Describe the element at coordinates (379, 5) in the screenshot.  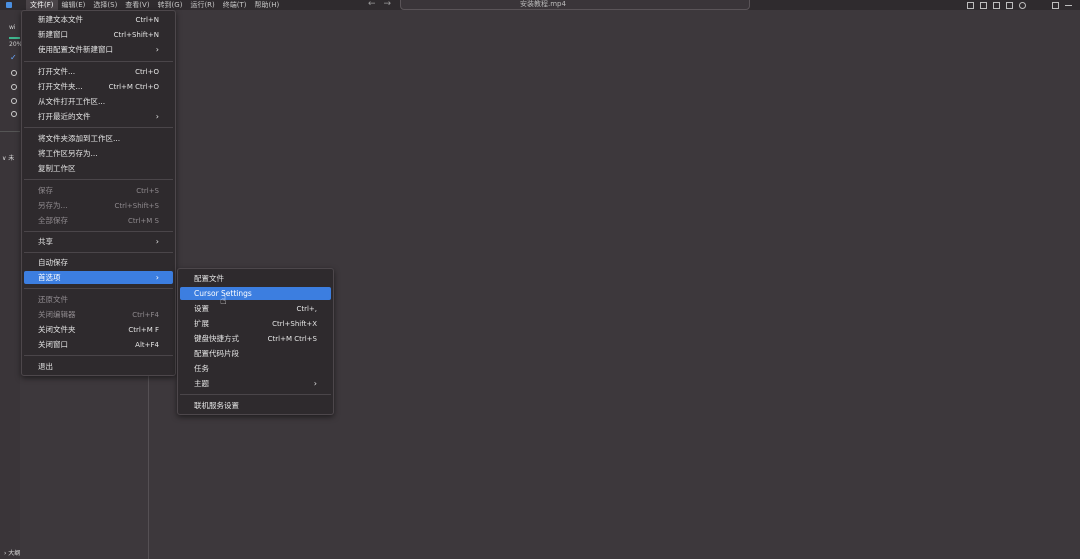
I see `nav-arrows: ← →` at that location.